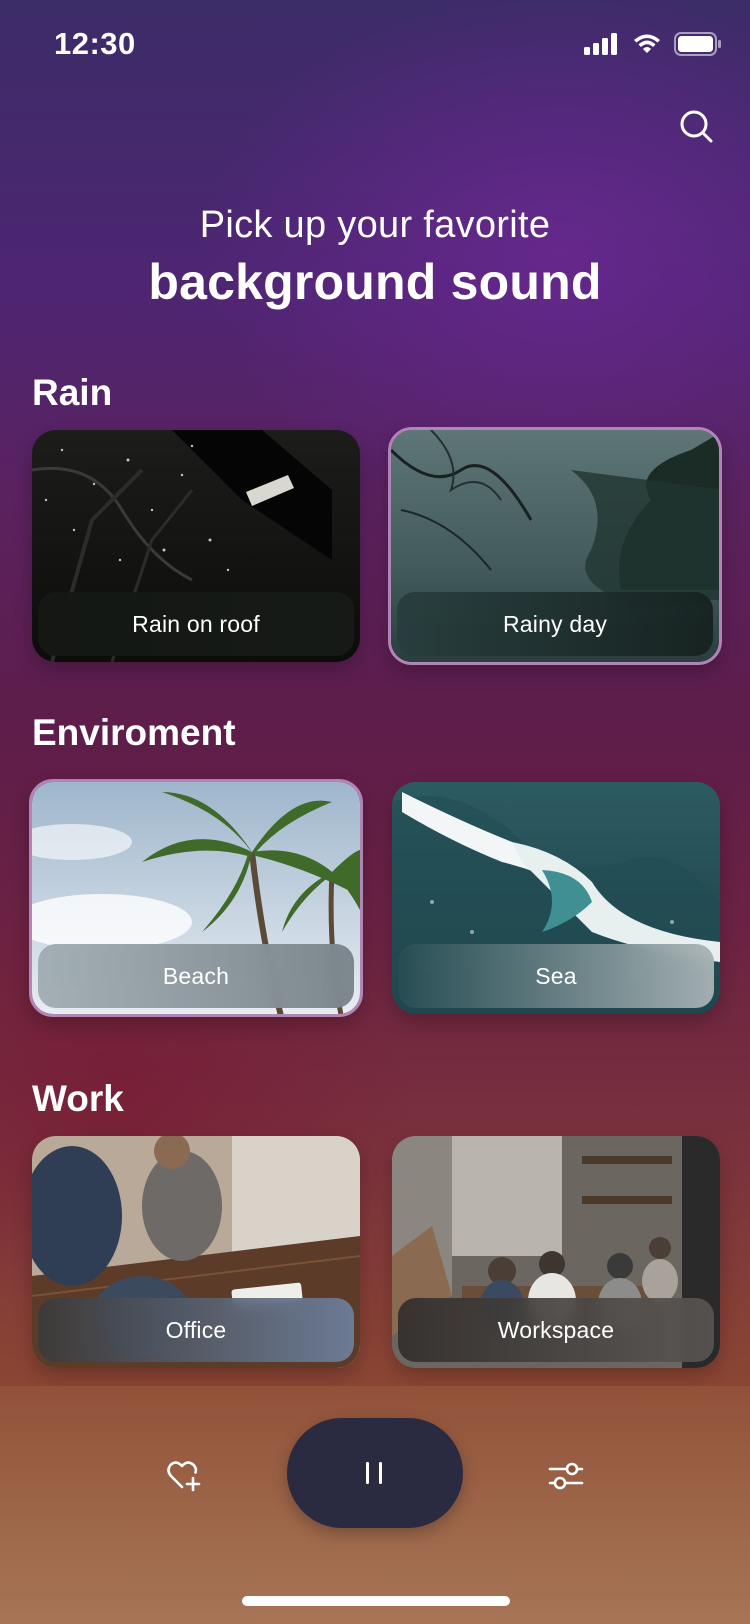 This screenshot has width=750, height=1624. I want to click on home-indicator, so click(376, 1601).